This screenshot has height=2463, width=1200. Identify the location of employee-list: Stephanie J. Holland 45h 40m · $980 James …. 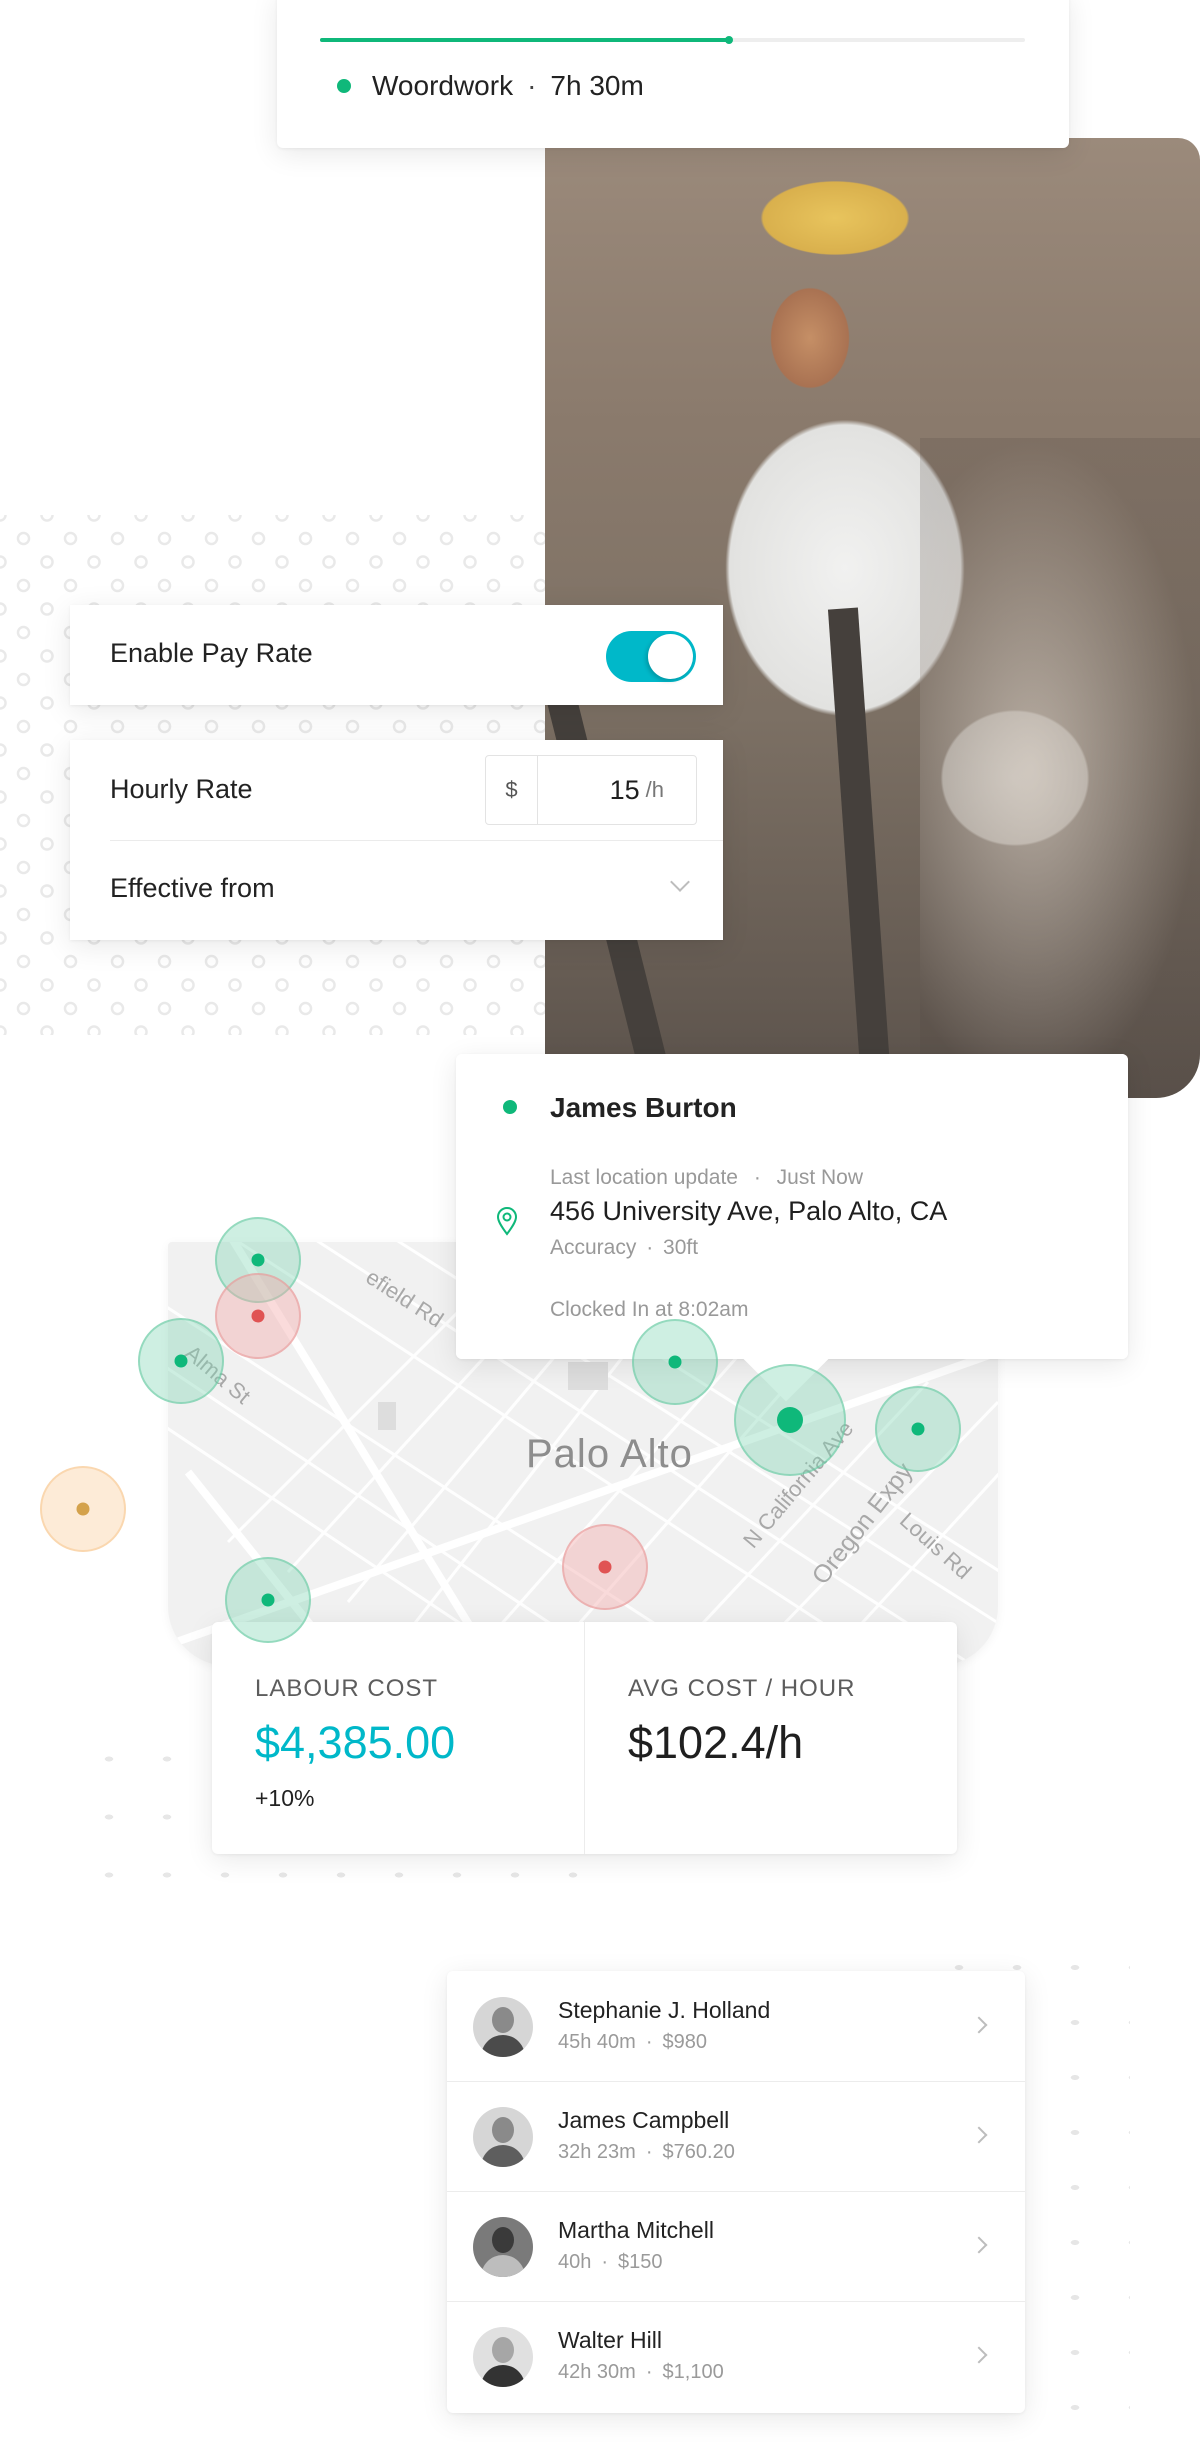
(736, 2192).